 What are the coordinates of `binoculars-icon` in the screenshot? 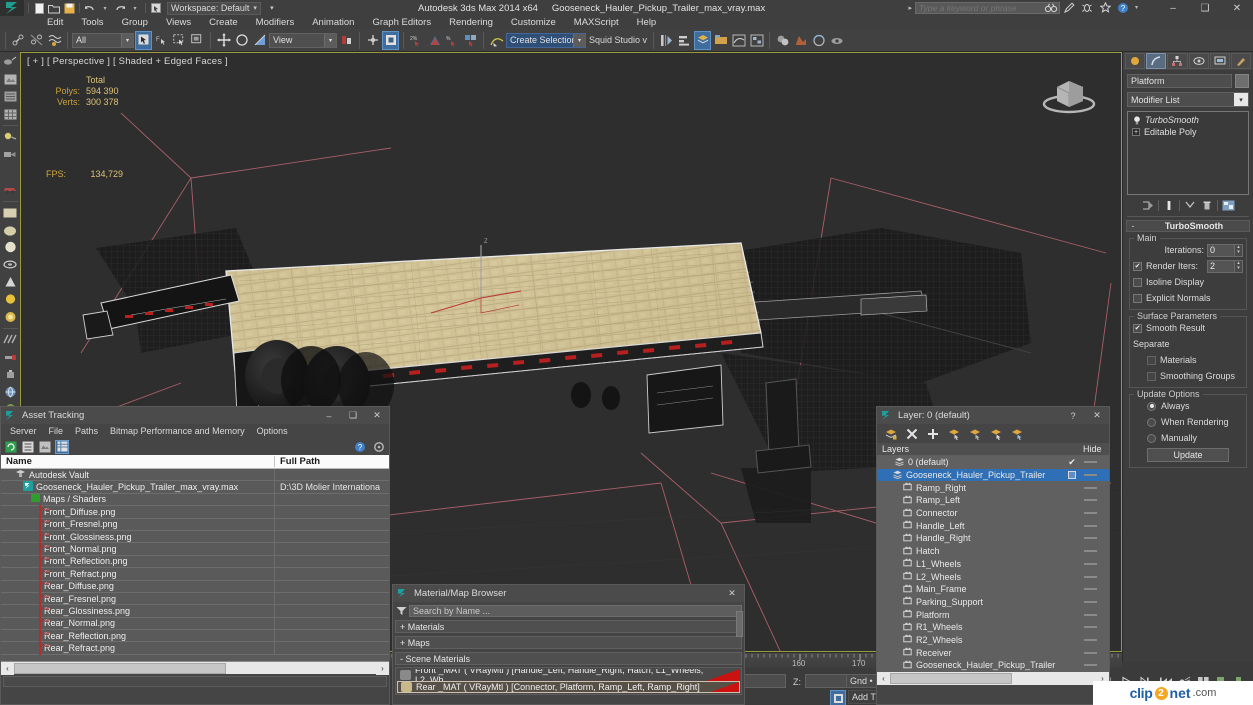 It's located at (1051, 7).